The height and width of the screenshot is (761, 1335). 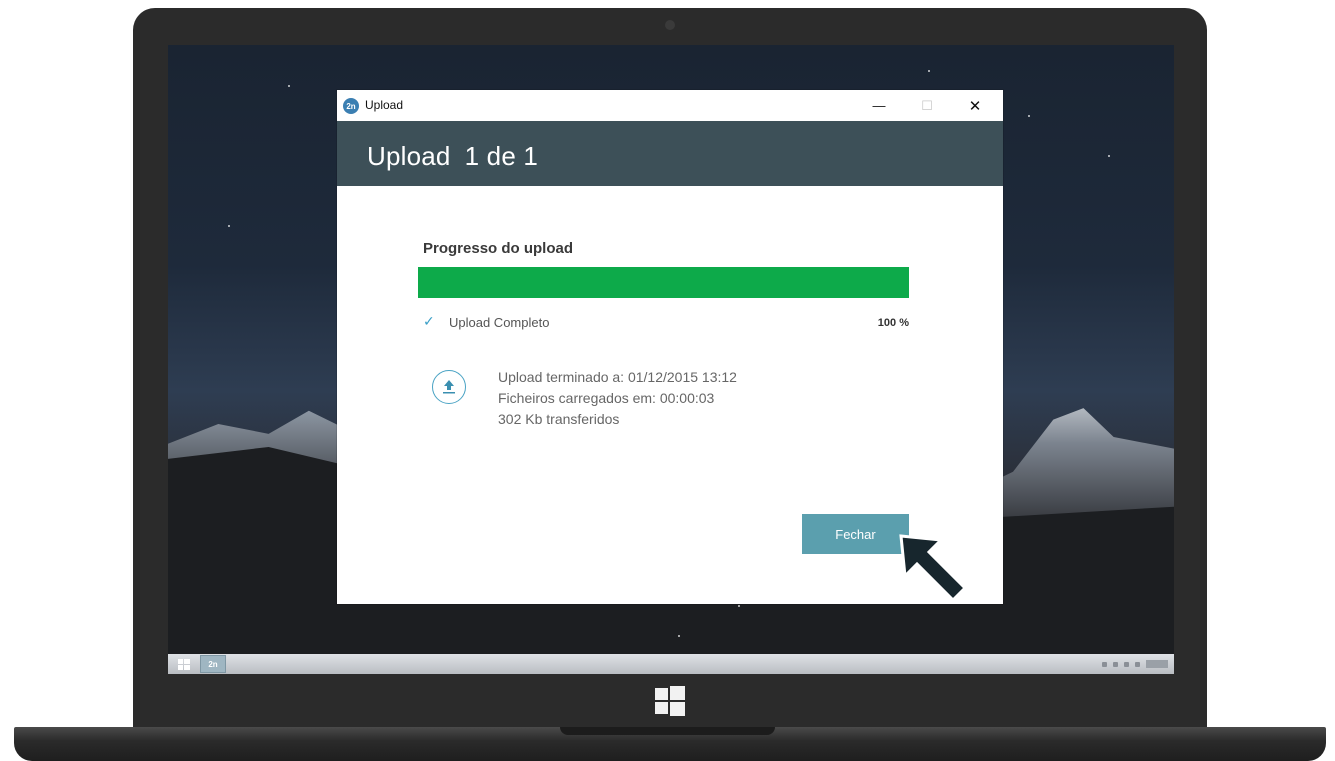 I want to click on transferred-text: 302 Kb transferidos, so click(x=559, y=419).